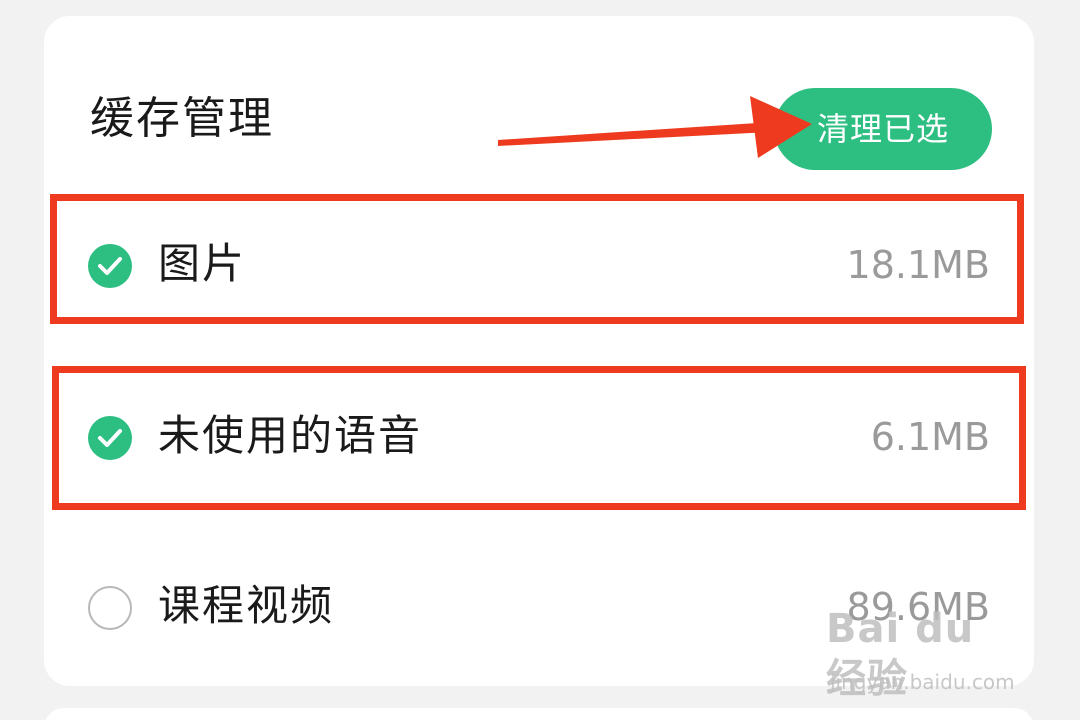 The image size is (1080, 720). Describe the element at coordinates (918, 265) in the screenshot. I see `item-size: 18.1MB` at that location.